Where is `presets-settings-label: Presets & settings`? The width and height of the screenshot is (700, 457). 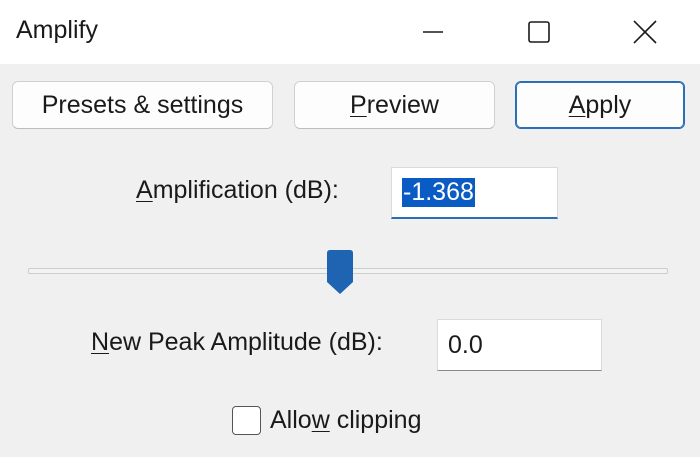
presets-settings-label: Presets & settings is located at coordinates (142, 104).